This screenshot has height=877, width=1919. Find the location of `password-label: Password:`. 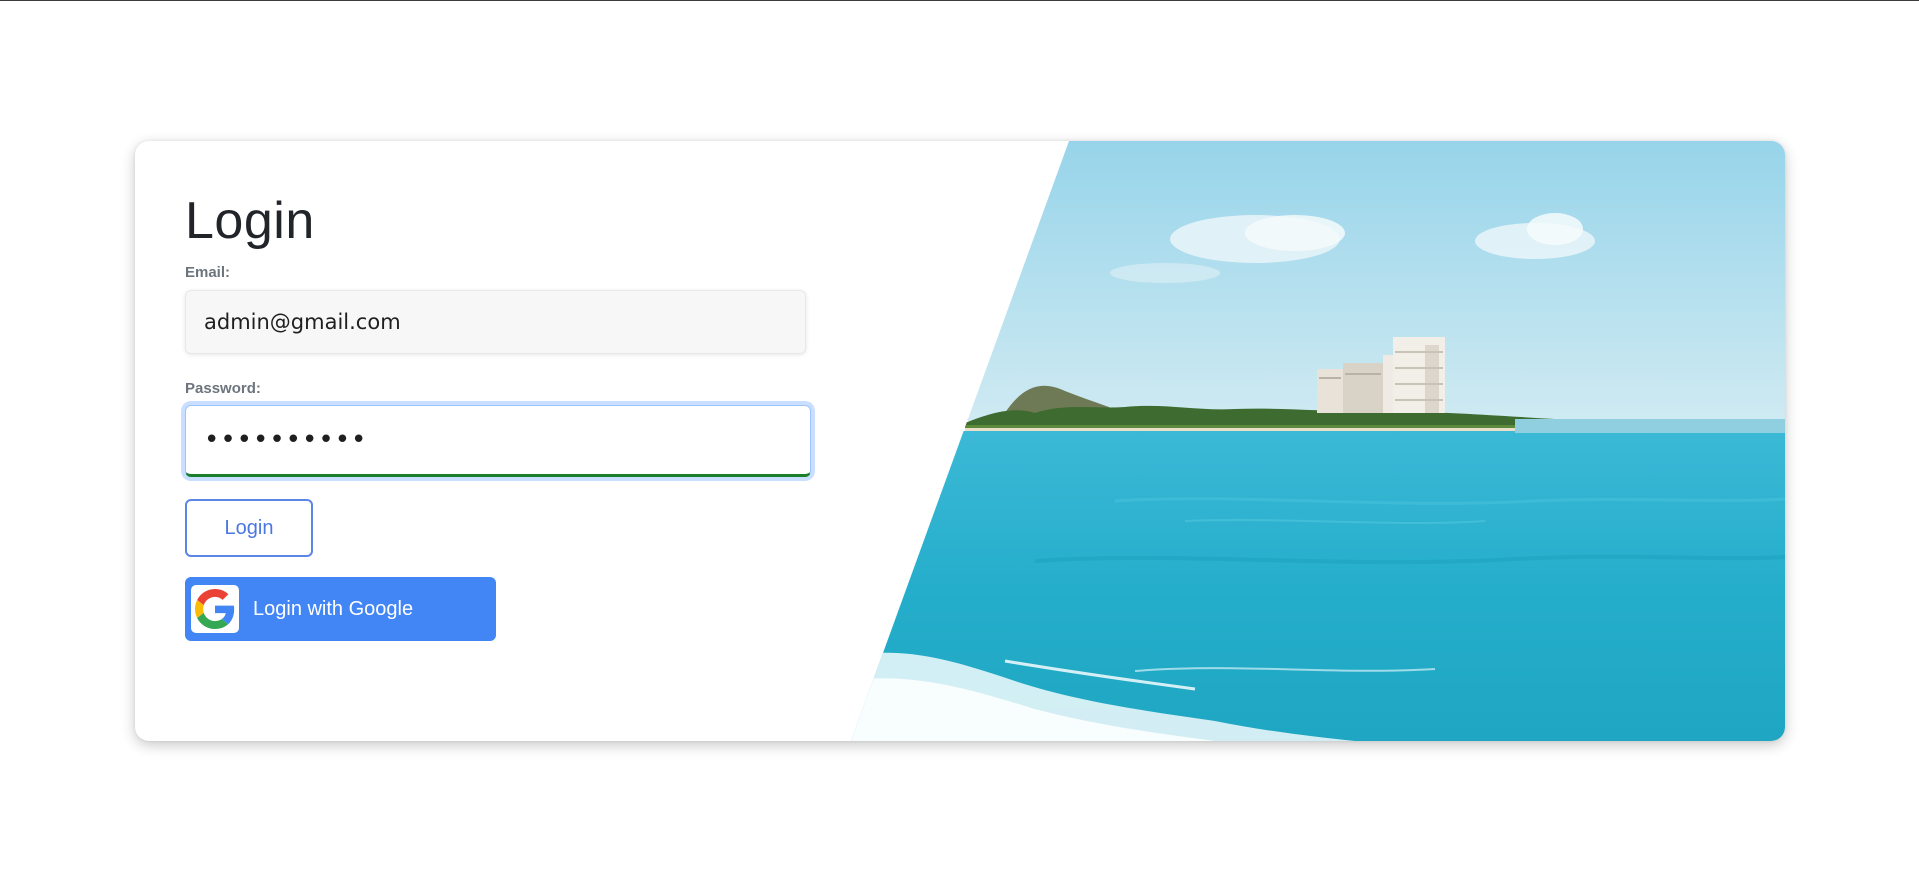

password-label: Password: is located at coordinates (223, 389).